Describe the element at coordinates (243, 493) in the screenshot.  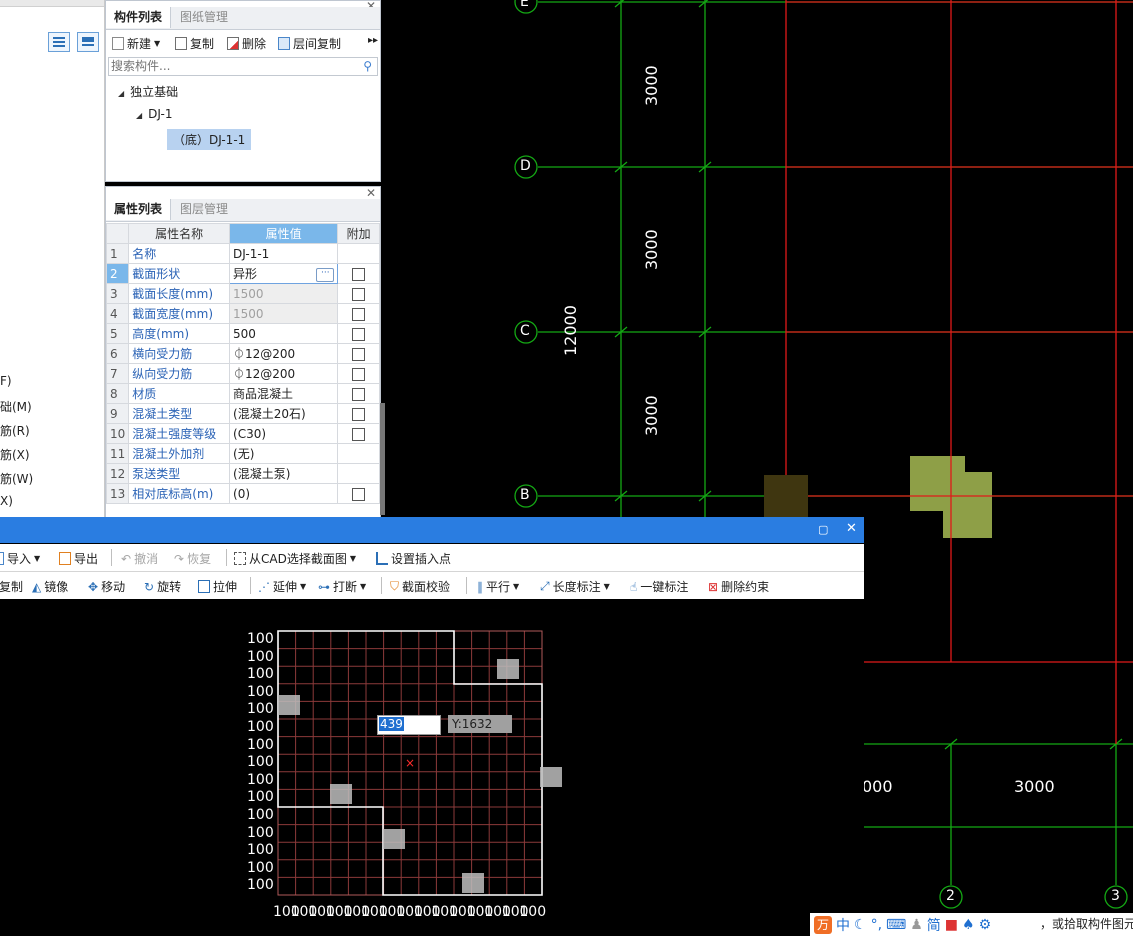
I see `table-row: 13 相对底标高(m) (0)` at that location.